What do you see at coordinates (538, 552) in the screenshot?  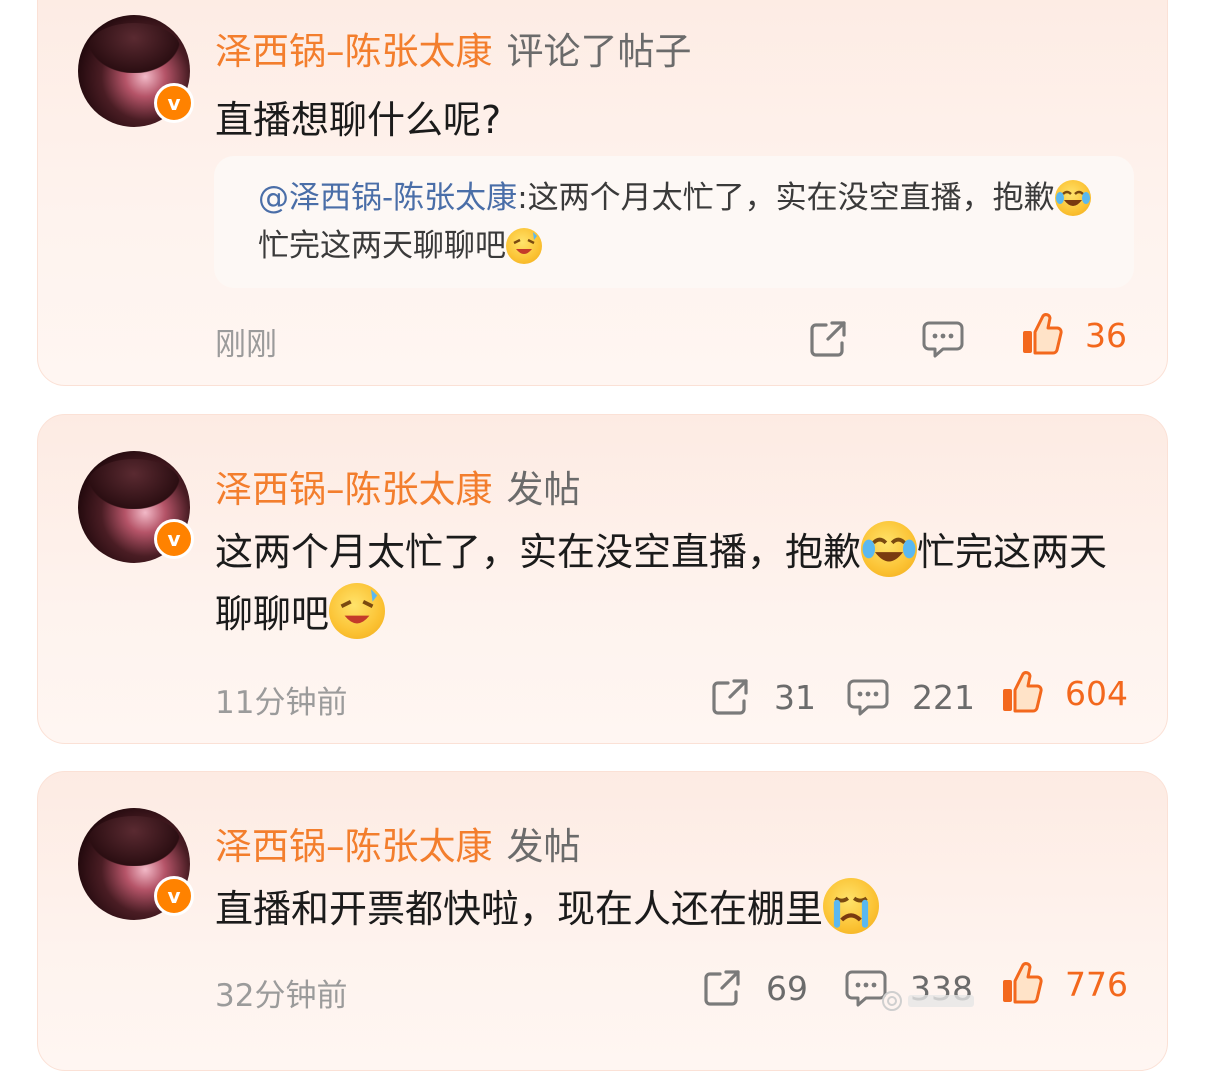 I see `post-text-part: 这两个月太忙了，实在没空直播，抱歉` at bounding box center [538, 552].